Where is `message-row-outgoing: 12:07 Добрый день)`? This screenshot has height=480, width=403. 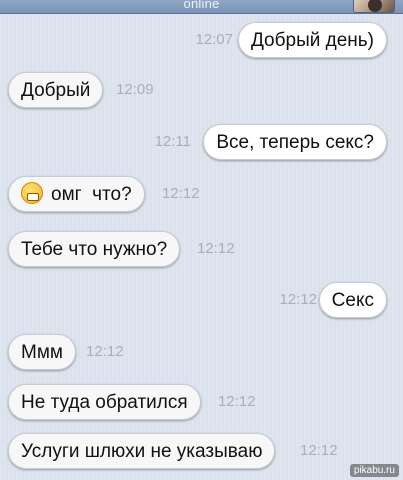
message-row-outgoing: 12:07 Добрый день) is located at coordinates (201, 40).